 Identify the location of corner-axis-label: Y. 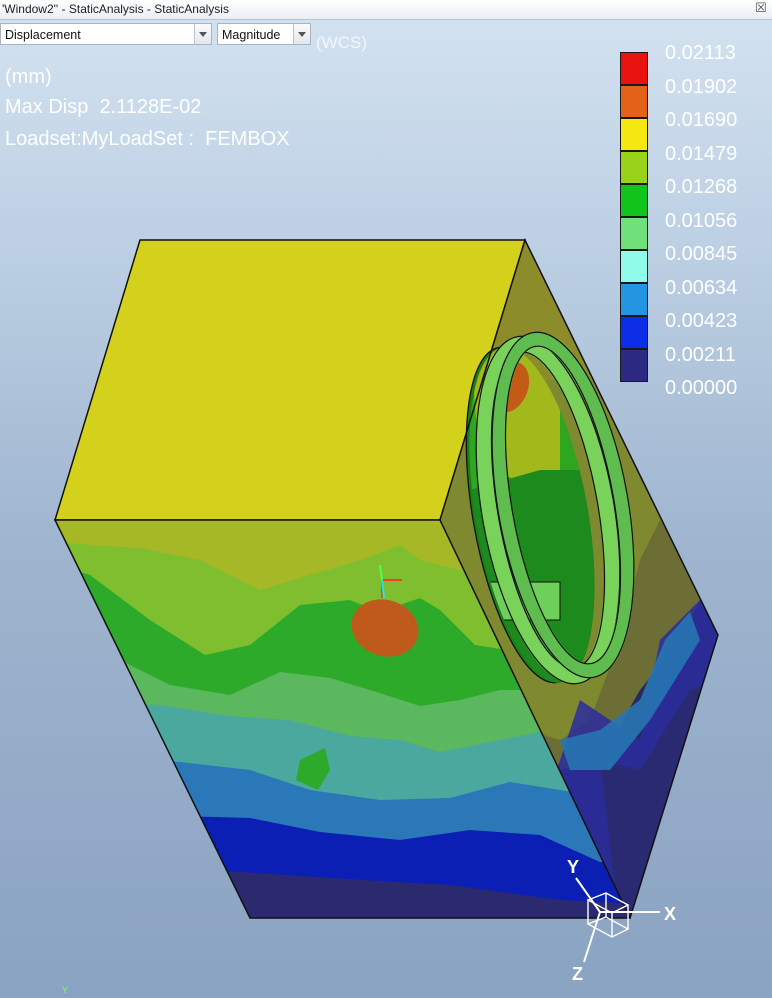
(65, 990).